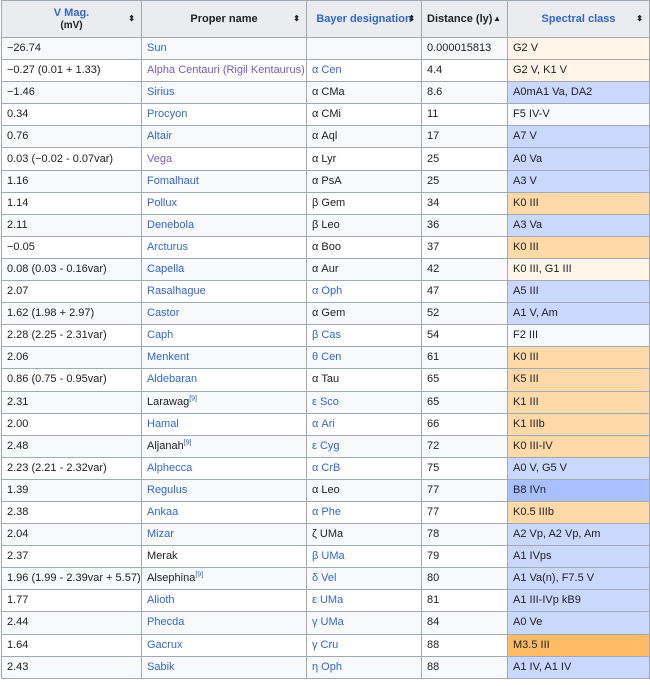  I want to click on bayer-designation: ε Cyg, so click(326, 446).